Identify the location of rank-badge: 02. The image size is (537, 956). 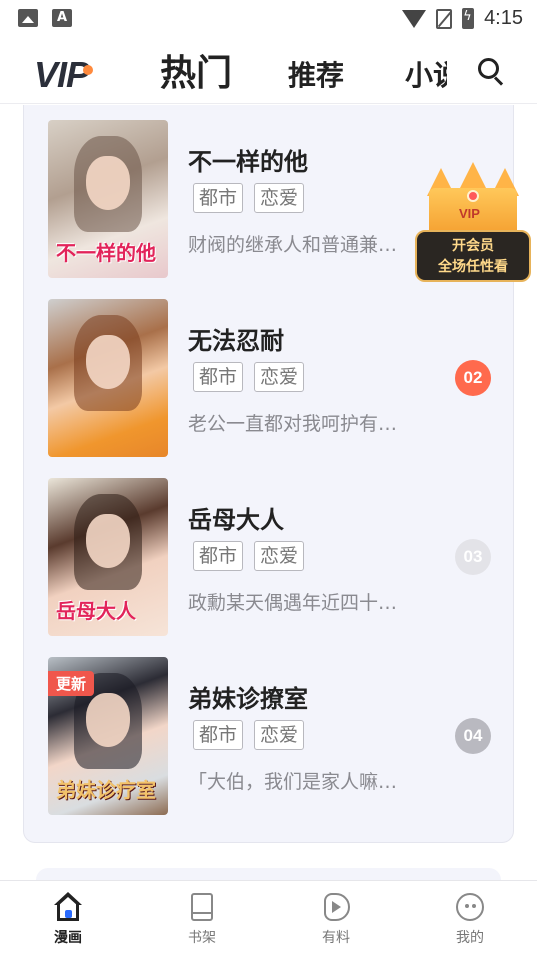
(473, 378).